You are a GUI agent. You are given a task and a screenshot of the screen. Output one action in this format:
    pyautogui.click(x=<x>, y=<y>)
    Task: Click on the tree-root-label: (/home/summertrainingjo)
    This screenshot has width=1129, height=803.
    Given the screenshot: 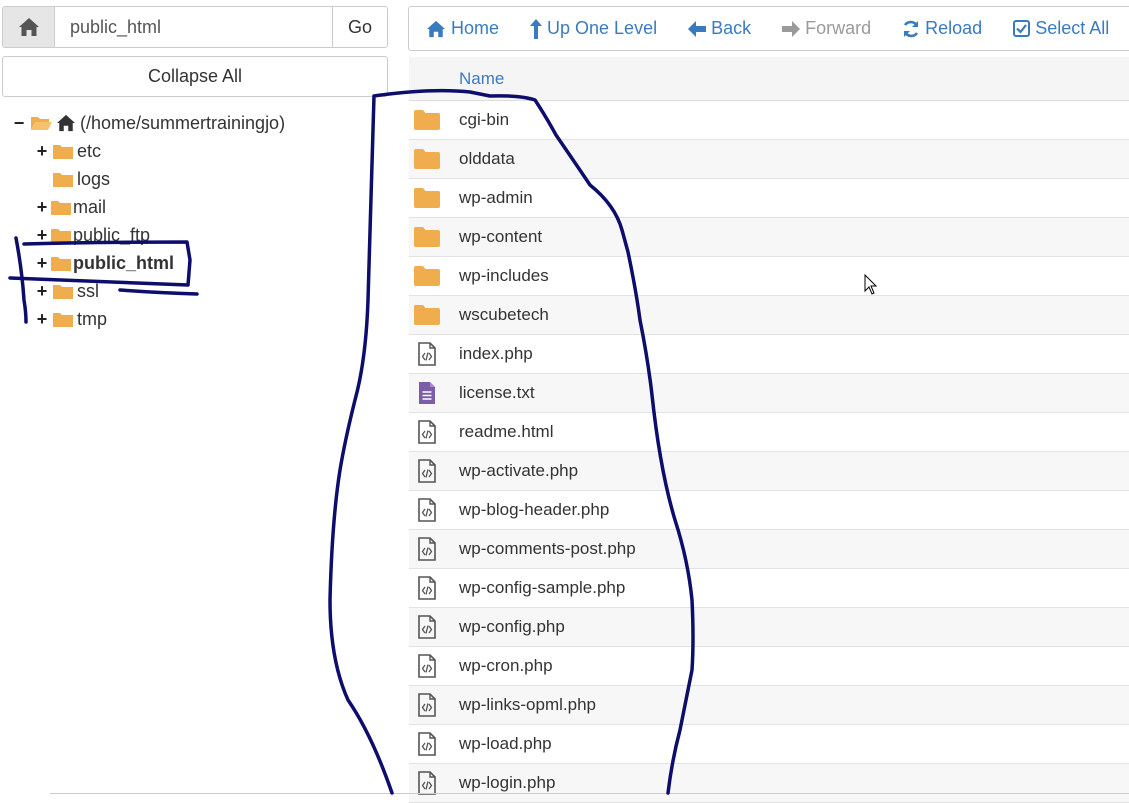 What is the action you would take?
    pyautogui.click(x=183, y=122)
    